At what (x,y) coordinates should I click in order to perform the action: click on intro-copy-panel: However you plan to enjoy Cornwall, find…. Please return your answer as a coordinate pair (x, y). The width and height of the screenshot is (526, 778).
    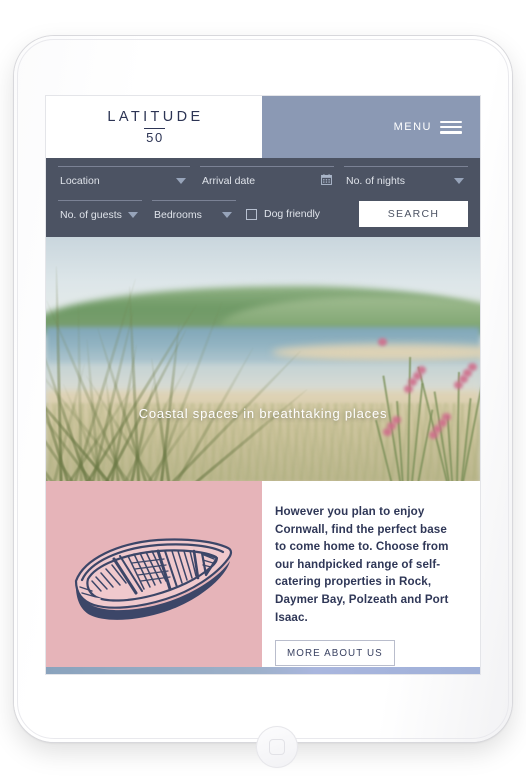
    Looking at the image, I should click on (371, 574).